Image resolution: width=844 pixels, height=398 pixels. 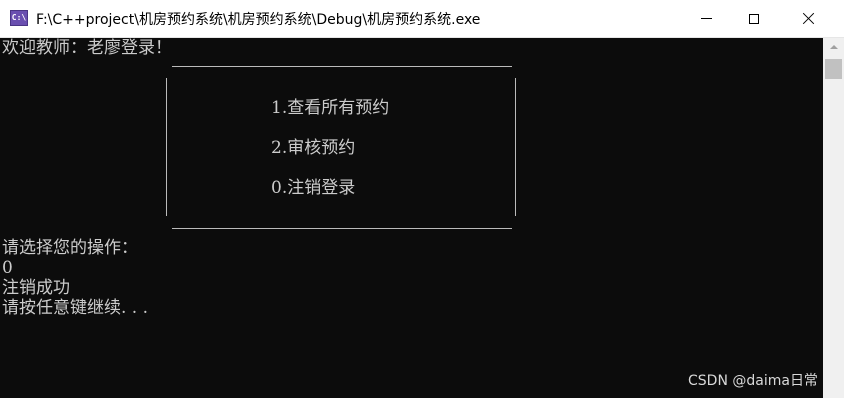 I want to click on scroll-up-button, so click(x=833, y=46).